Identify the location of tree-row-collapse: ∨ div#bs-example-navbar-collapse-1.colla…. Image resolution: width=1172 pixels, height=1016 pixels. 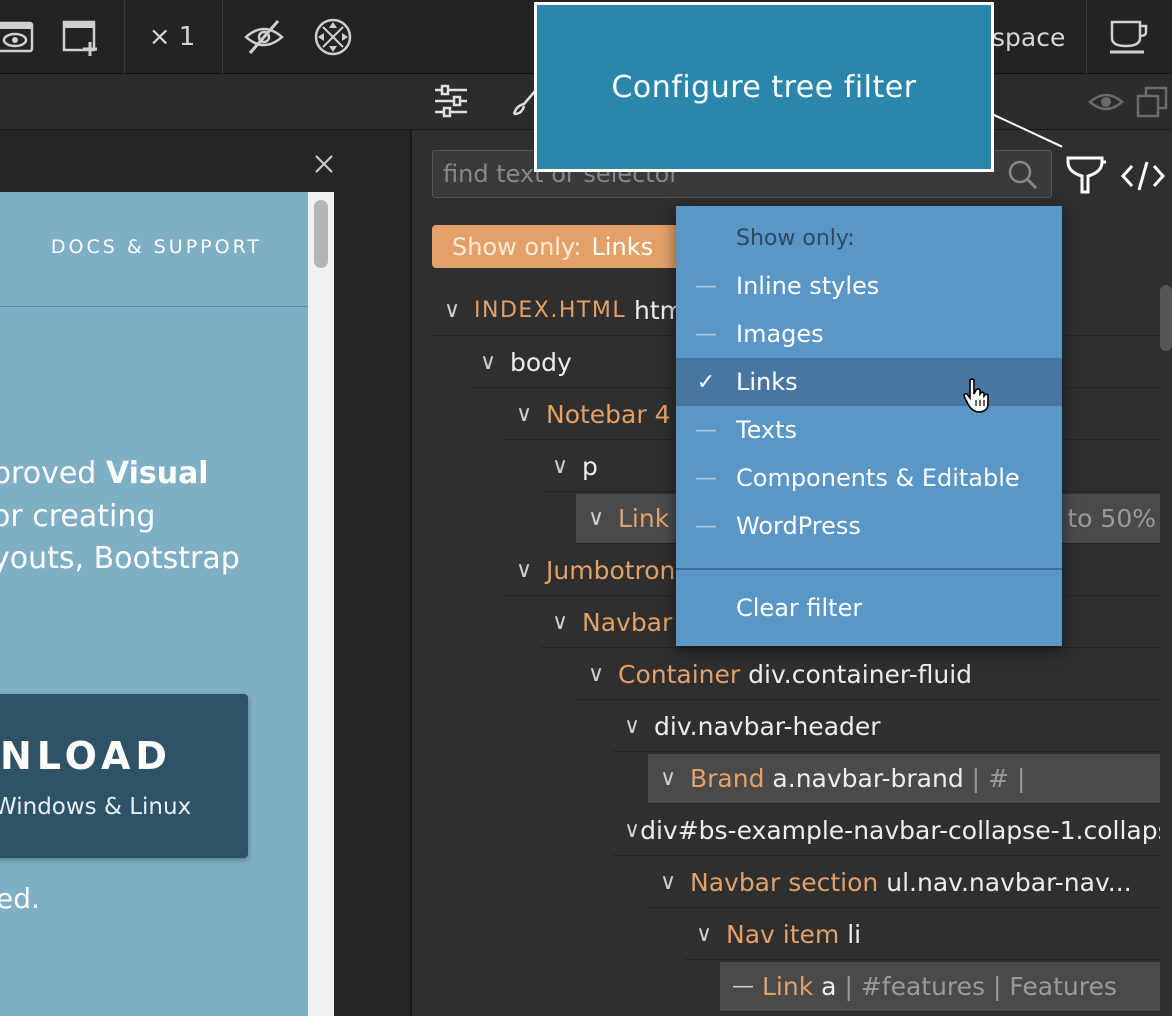
(886, 831).